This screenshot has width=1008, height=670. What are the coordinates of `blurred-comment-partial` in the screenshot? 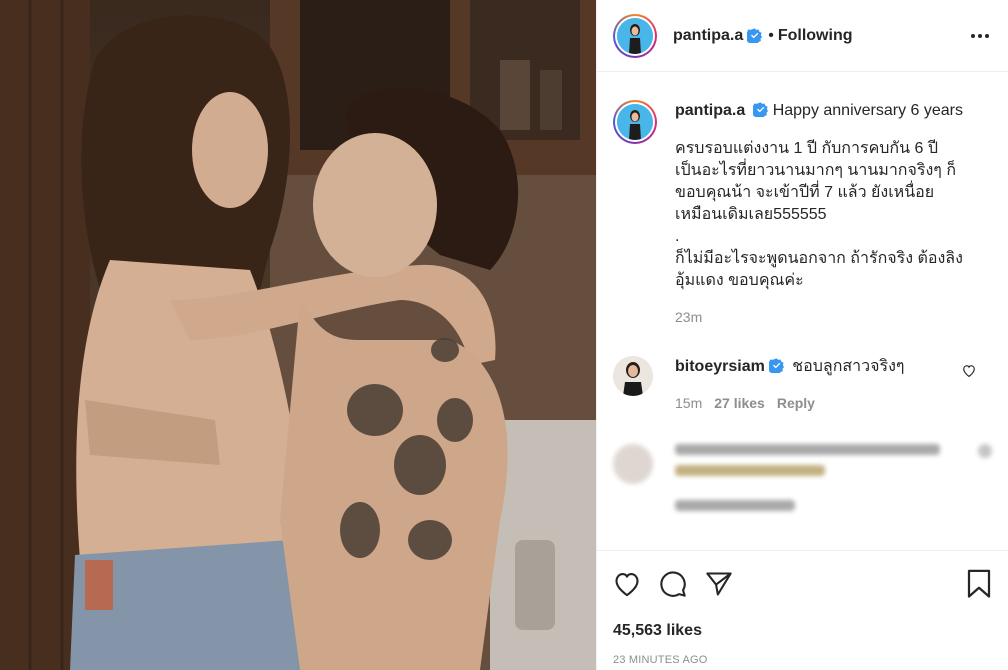 It's located at (802, 510).